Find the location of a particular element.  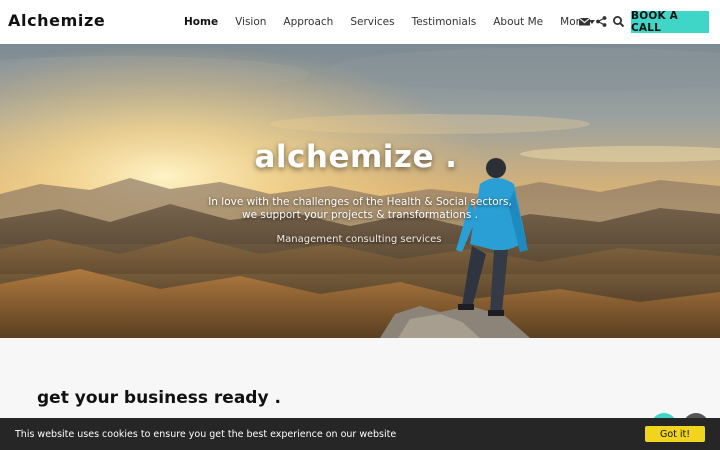

cookie-accept-button: Got it! is located at coordinates (675, 434).